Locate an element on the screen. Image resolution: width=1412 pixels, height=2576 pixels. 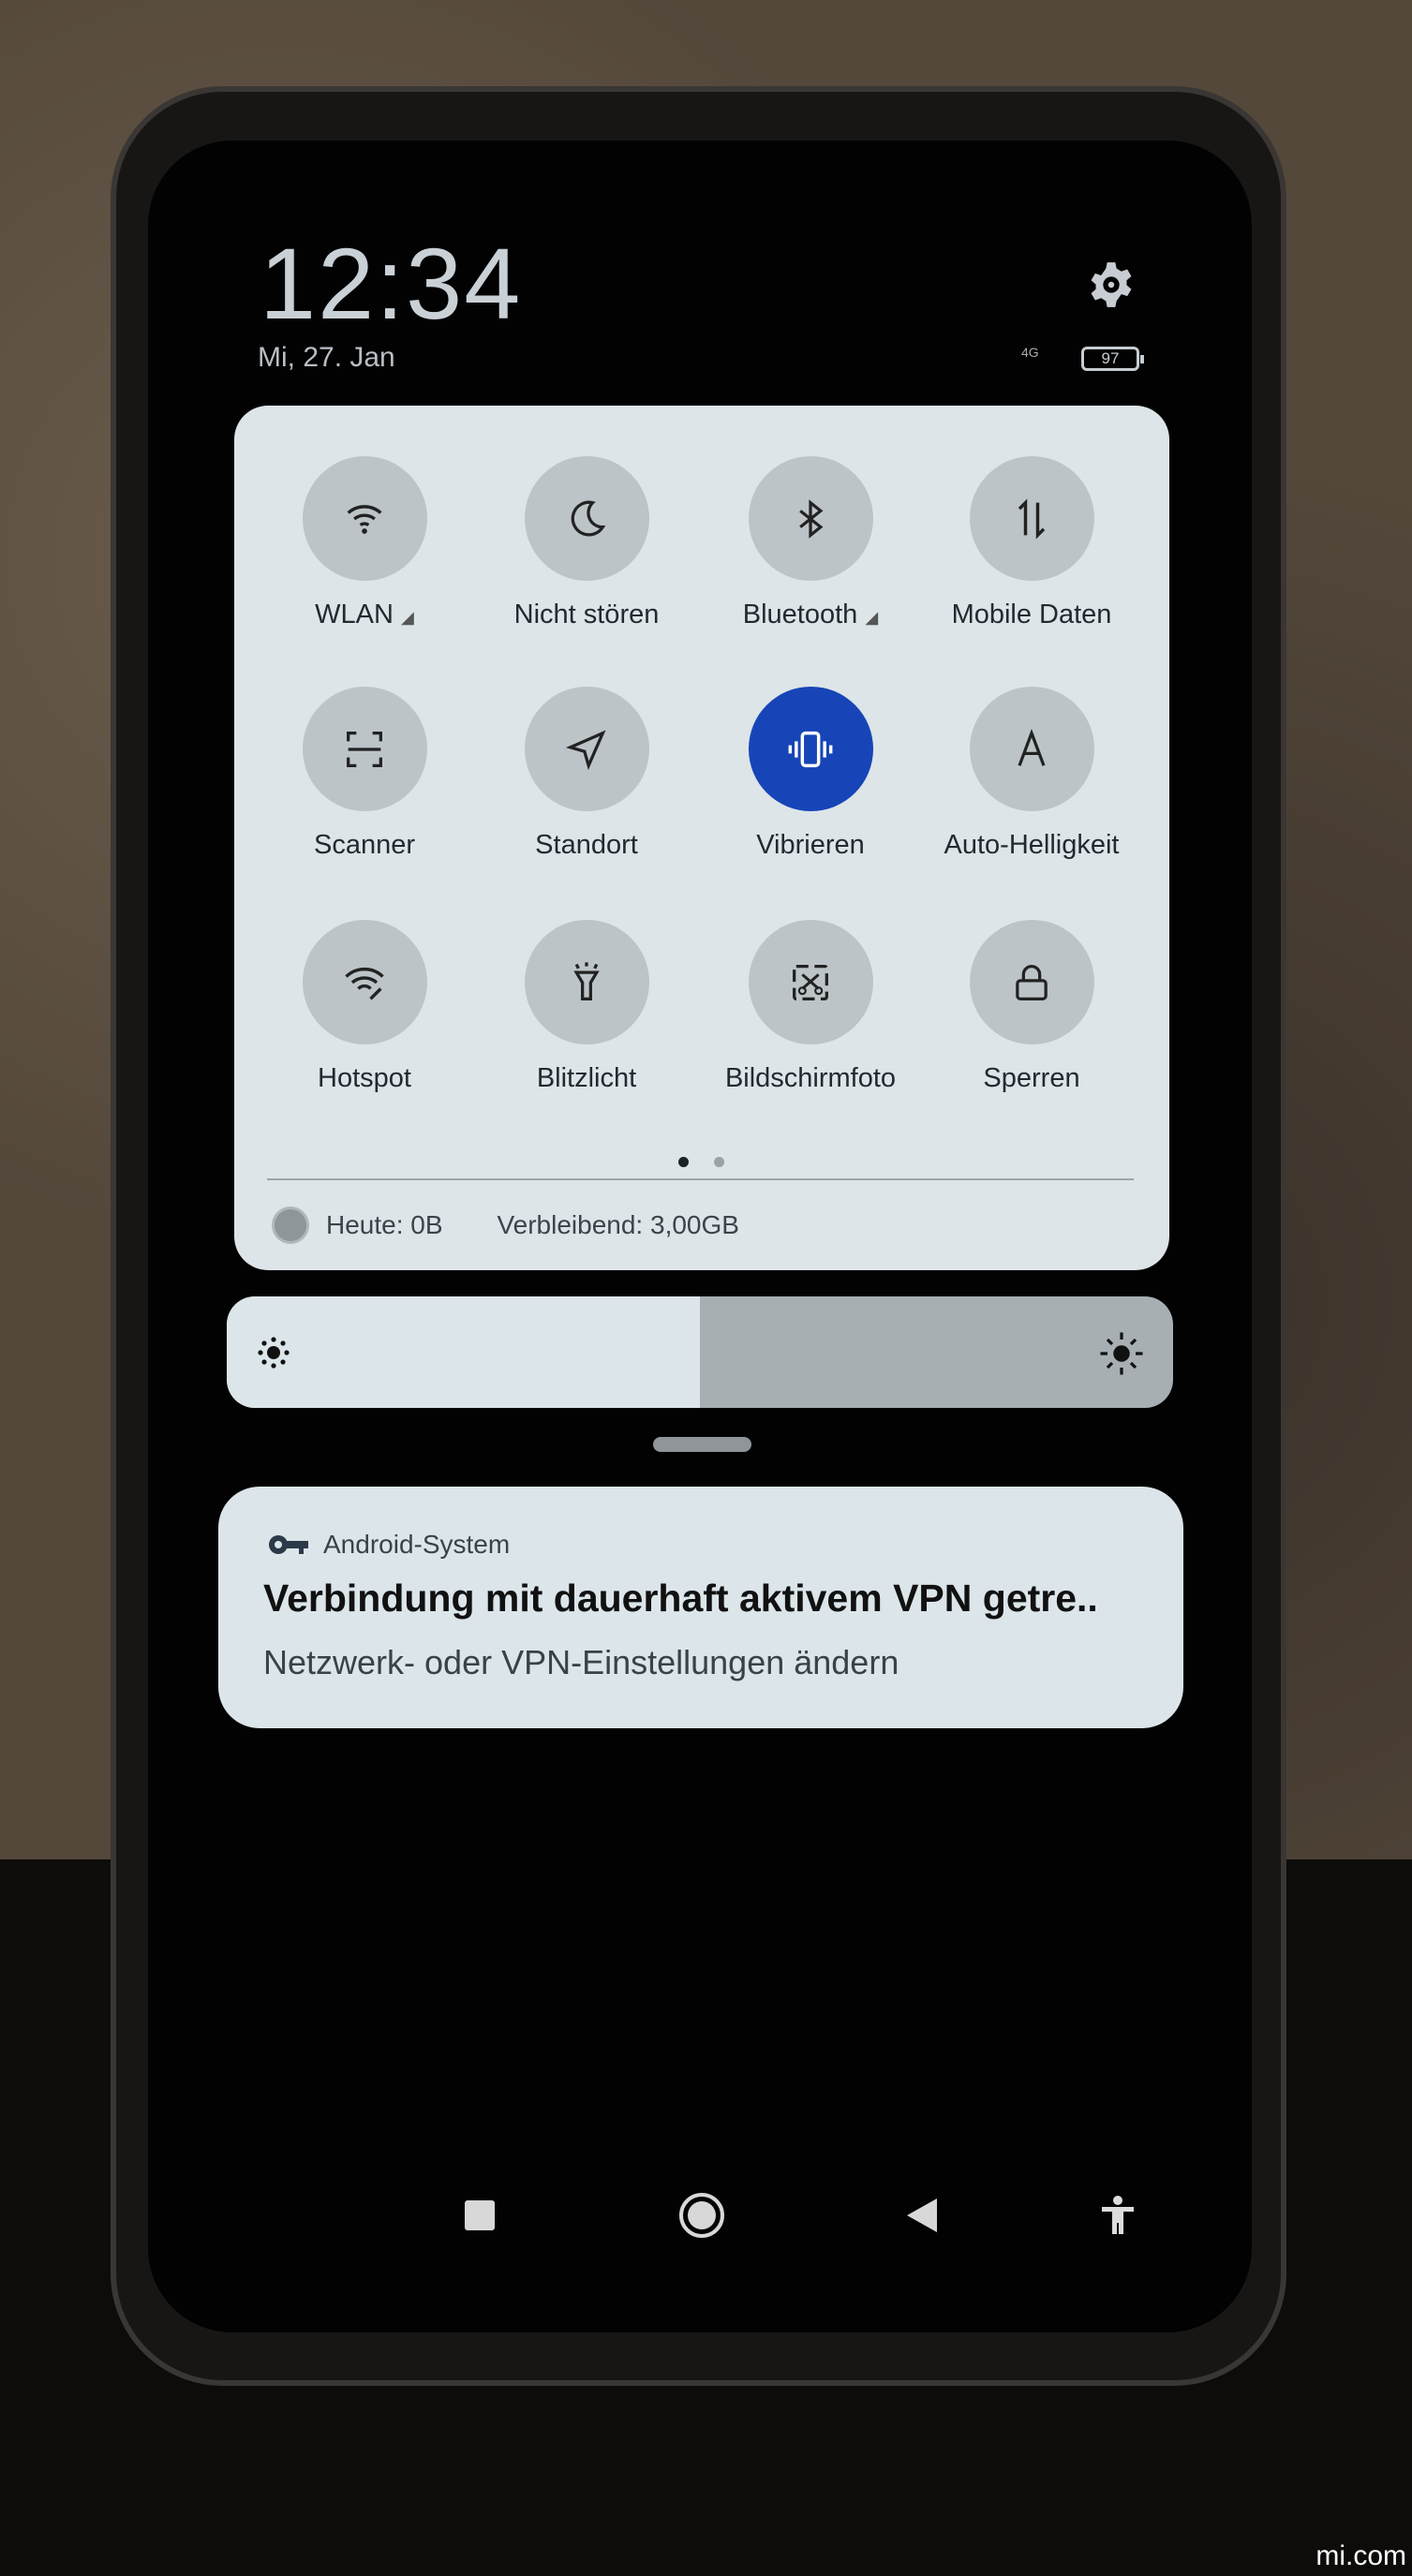
square-icon is located at coordinates (480, 2215).